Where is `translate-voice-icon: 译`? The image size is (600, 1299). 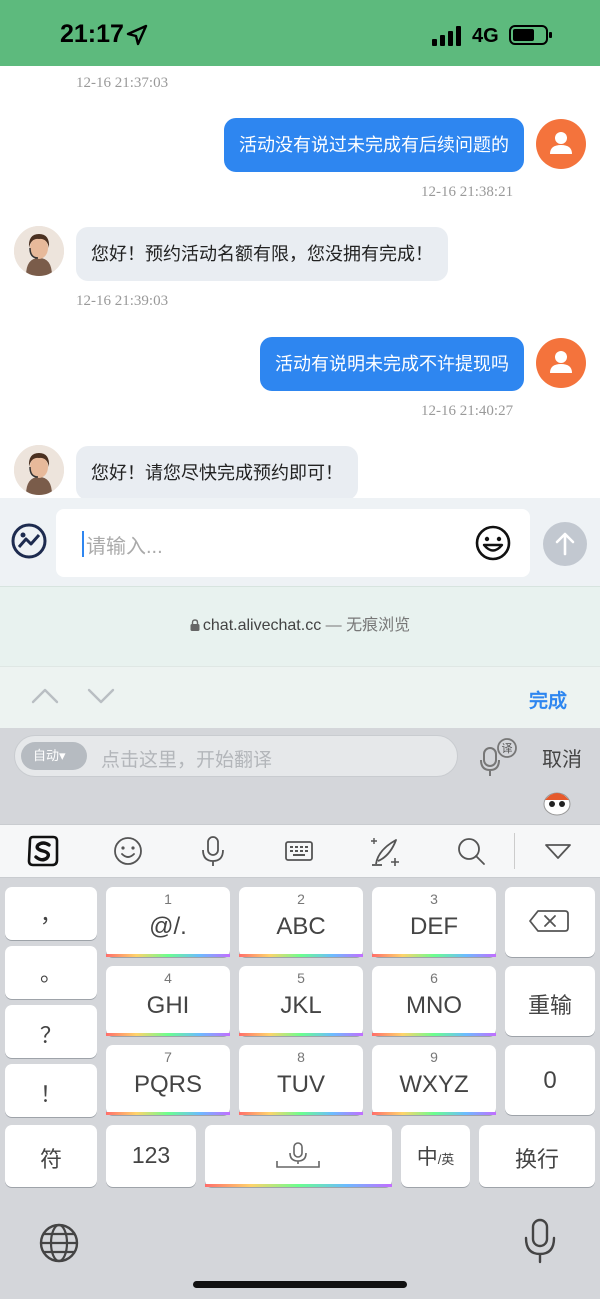
translate-voice-icon: 译 is located at coordinates (499, 758).